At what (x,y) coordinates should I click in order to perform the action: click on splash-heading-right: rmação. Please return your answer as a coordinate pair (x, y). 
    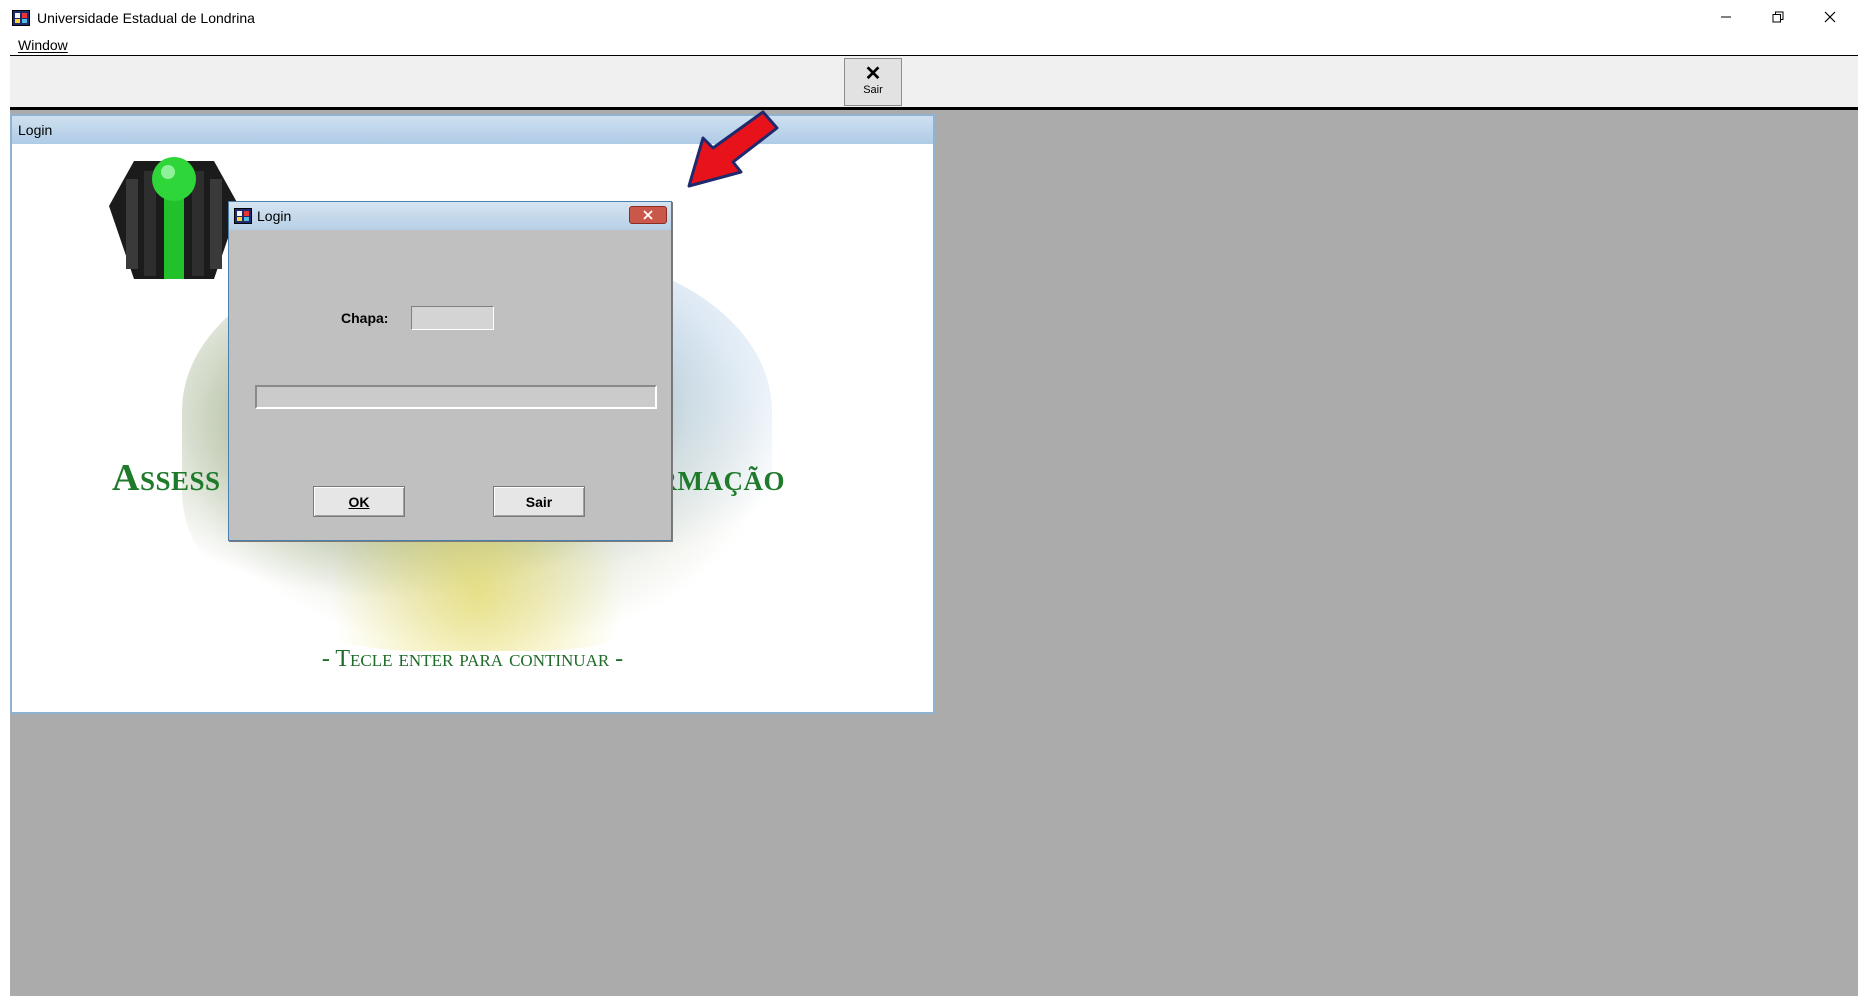
    Looking at the image, I should click on (721, 478).